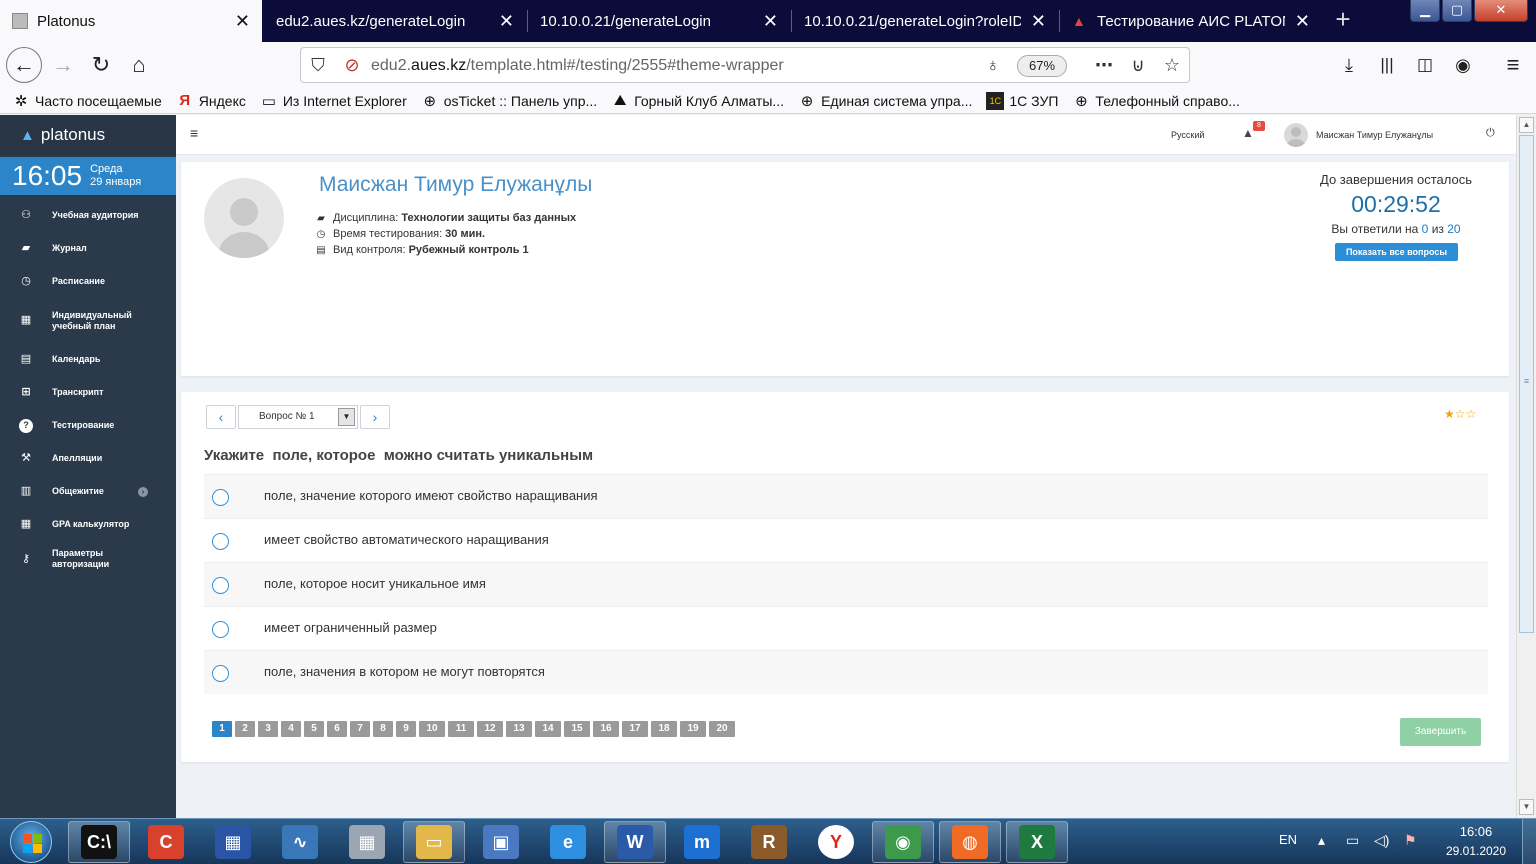 The image size is (1536, 864). Describe the element at coordinates (291, 729) in the screenshot. I see `page-button-4: 4` at that location.